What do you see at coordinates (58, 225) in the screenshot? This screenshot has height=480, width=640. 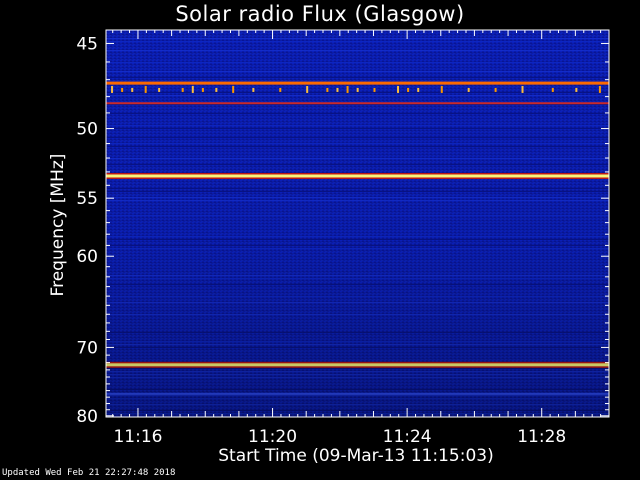 I see `y-axis-title: Frequency [MHz]` at bounding box center [58, 225].